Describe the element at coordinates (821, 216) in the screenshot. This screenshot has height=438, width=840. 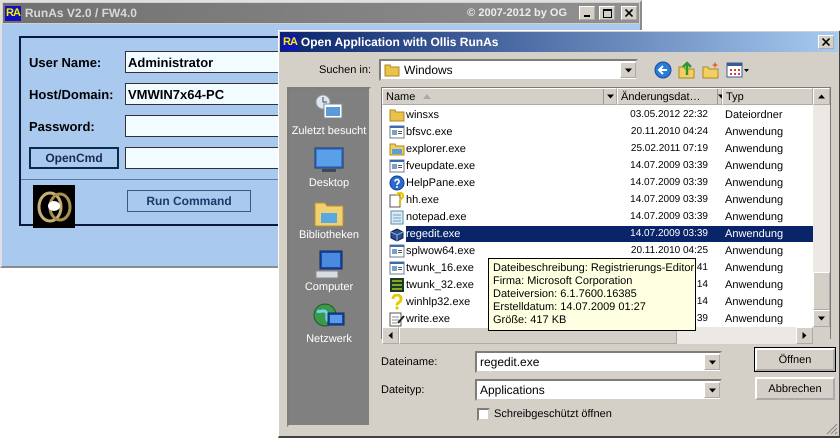
I see `vertical-scrollbar` at that location.